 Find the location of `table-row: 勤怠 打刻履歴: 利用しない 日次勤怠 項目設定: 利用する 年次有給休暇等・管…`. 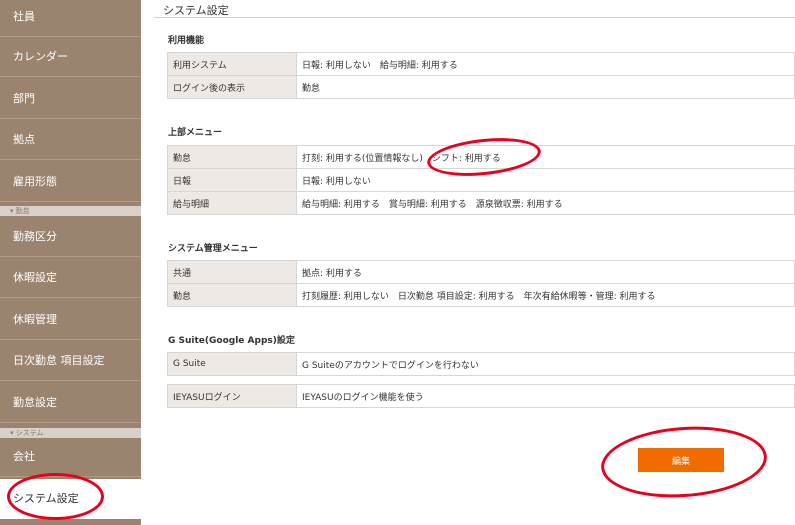

table-row: 勤怠 打刻履歴: 利用しない 日次勤怠 項目設定: 利用する 年次有給休暇等・管… is located at coordinates (481, 295).